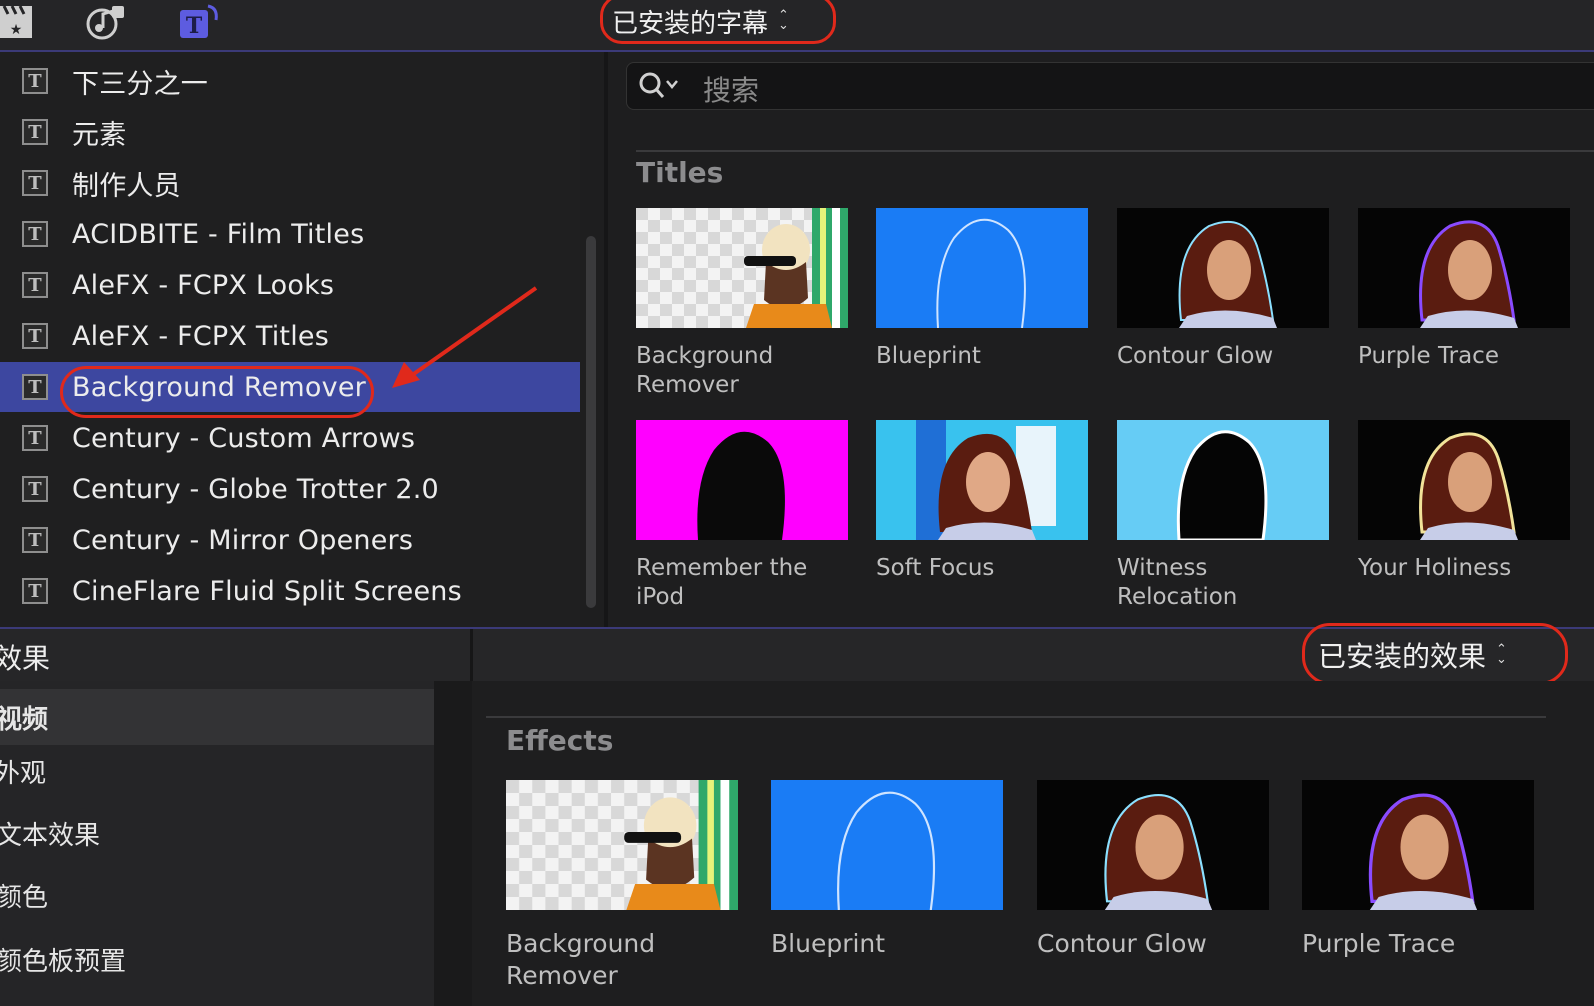  I want to click on title-list-item: T Century - Custom Arrows, so click(290, 438).